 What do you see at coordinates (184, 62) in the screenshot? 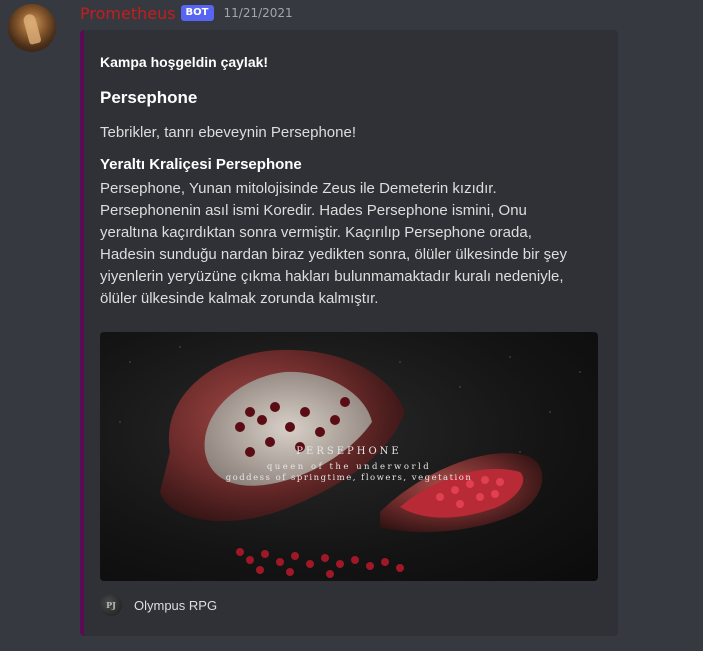
I see `embed-author: Kampa hoşgeldin çaylak!` at bounding box center [184, 62].